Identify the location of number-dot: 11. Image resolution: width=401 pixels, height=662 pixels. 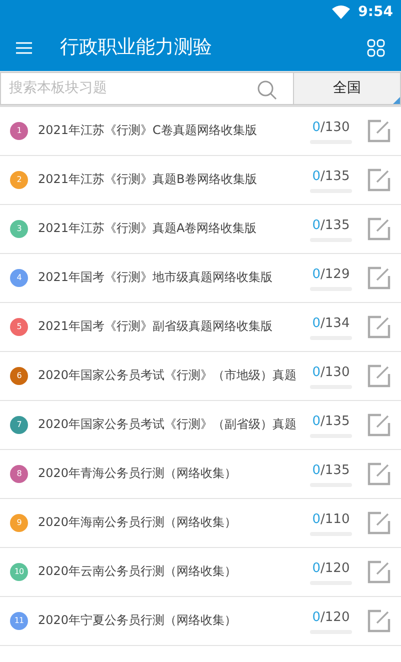
(19, 621).